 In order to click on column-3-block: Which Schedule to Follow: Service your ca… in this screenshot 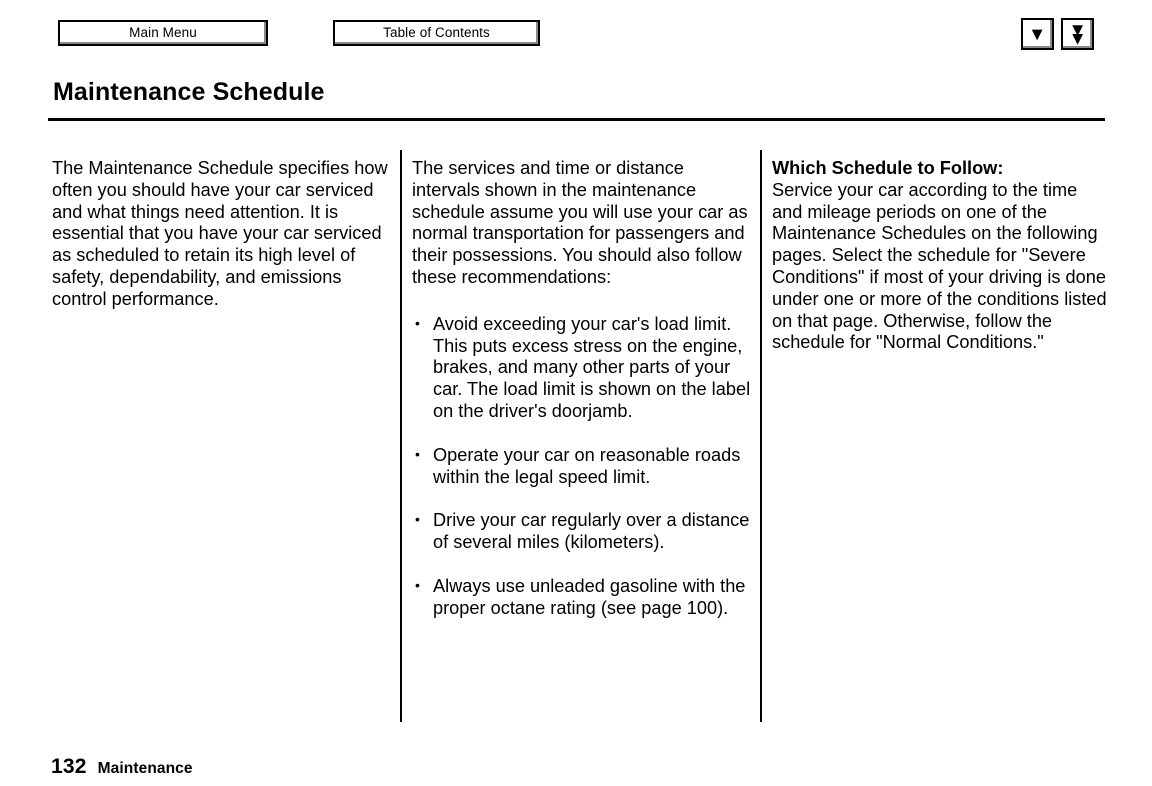, I will do `click(939, 256)`.